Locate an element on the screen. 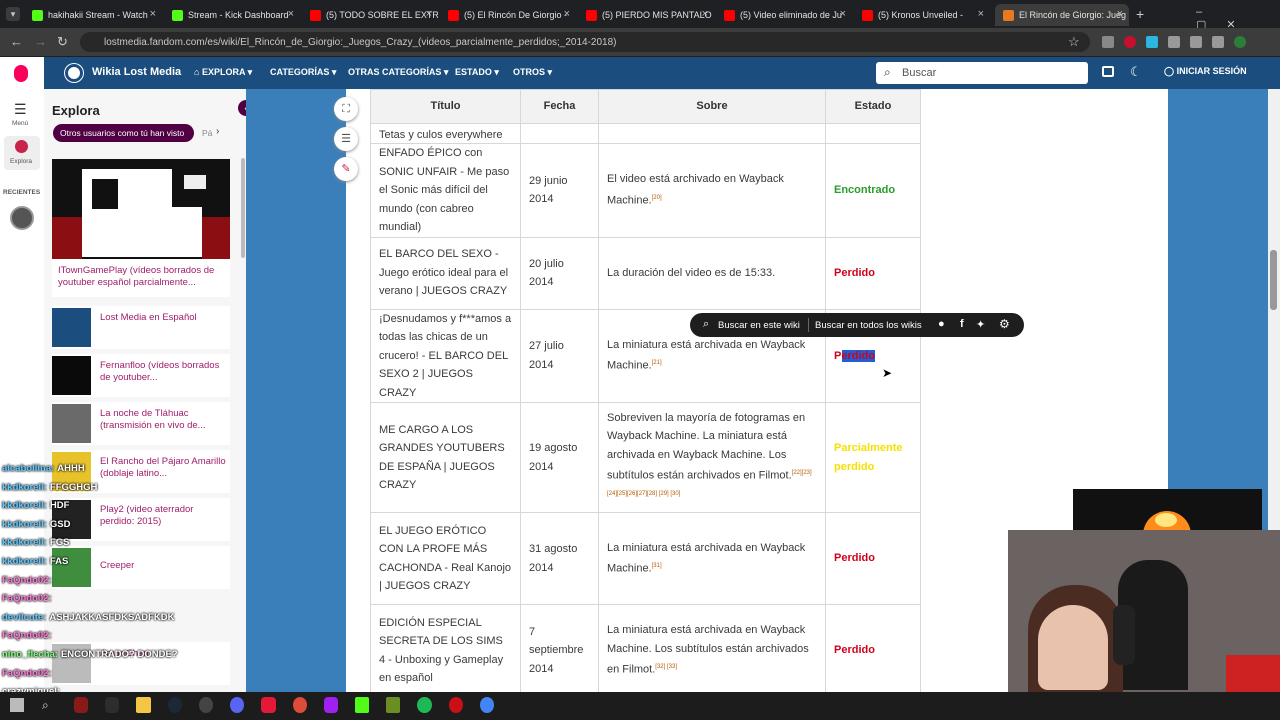 The image size is (1280, 720). search-all-wikis-button: Buscar en todos los wikis is located at coordinates (868, 325).